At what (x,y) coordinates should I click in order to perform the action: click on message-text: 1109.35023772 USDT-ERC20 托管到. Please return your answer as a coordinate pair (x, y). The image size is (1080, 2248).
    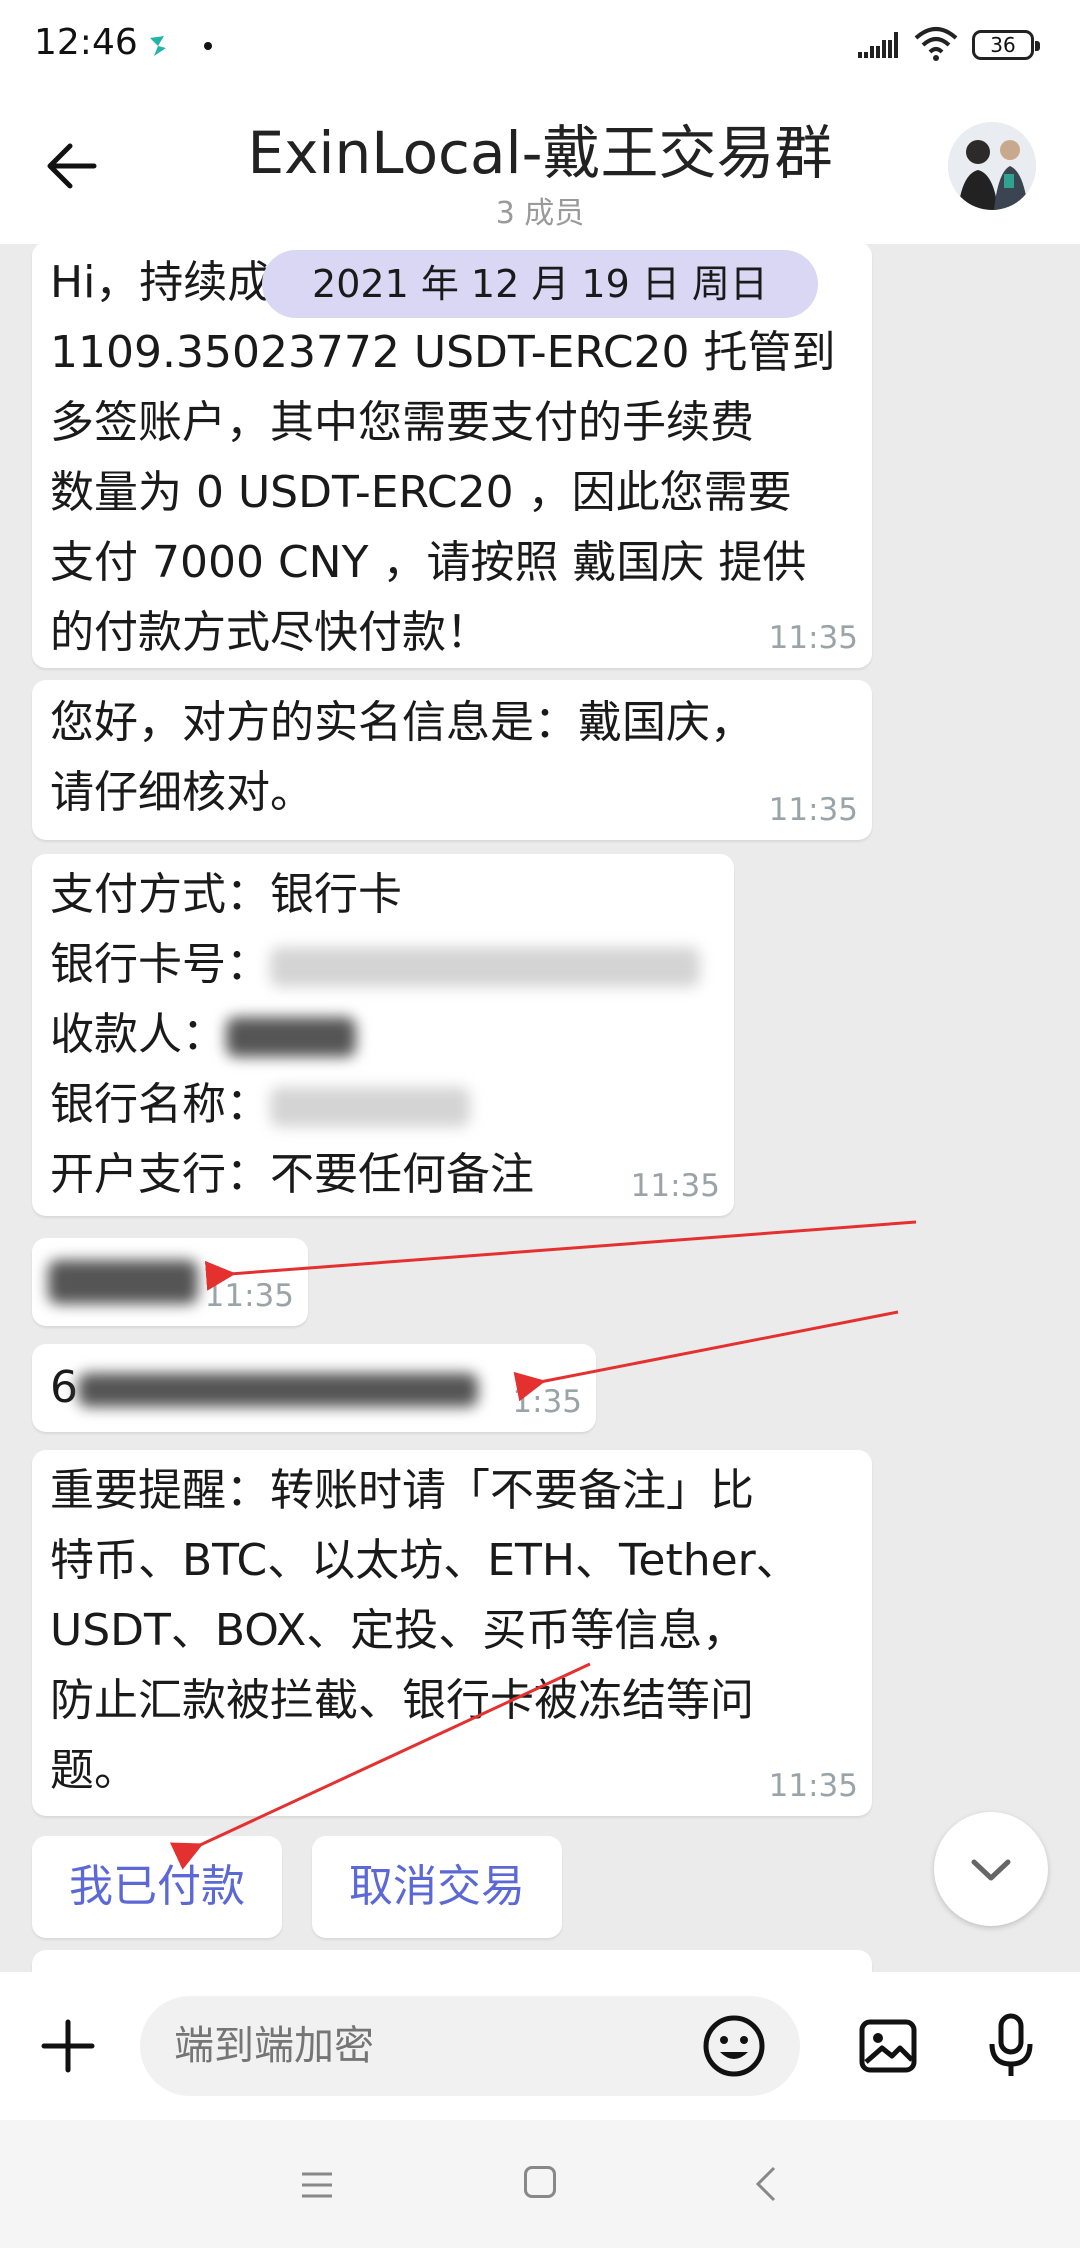
    Looking at the image, I should click on (443, 352).